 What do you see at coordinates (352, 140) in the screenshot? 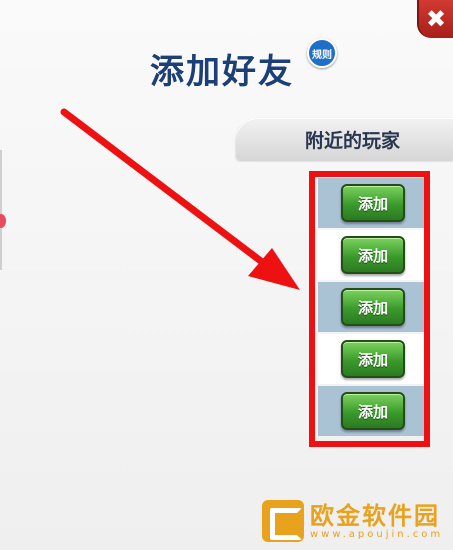
I see `nearby-players-label: 附近的玩家` at bounding box center [352, 140].